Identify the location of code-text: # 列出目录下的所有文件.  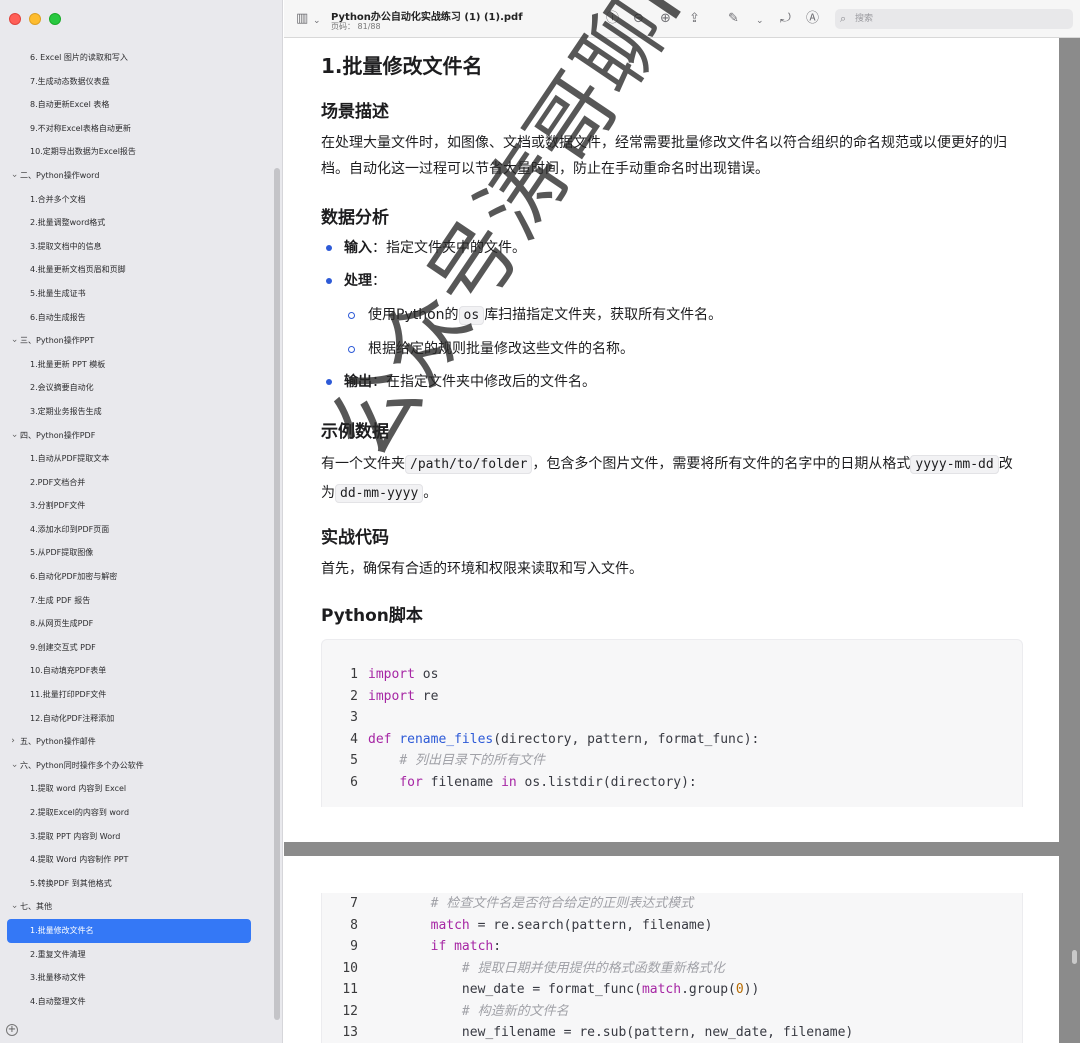
(472, 760).